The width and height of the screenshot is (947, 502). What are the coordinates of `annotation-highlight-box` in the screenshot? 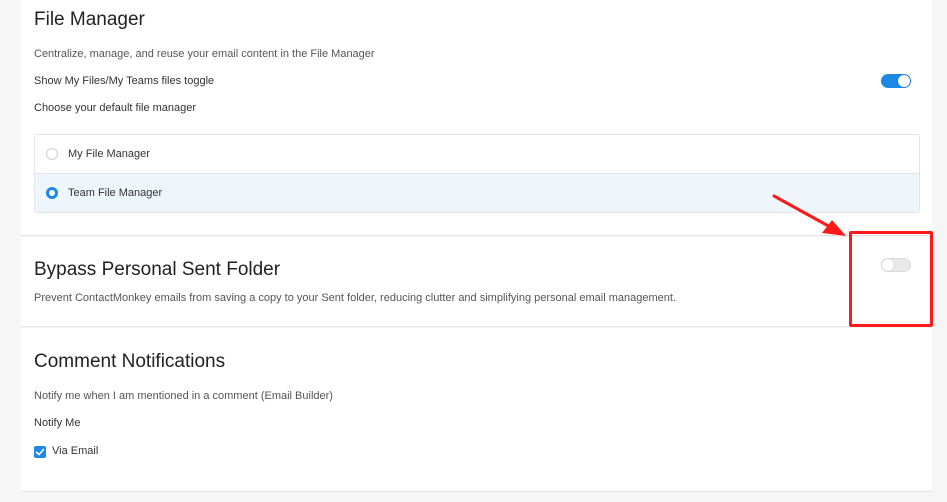 It's located at (891, 279).